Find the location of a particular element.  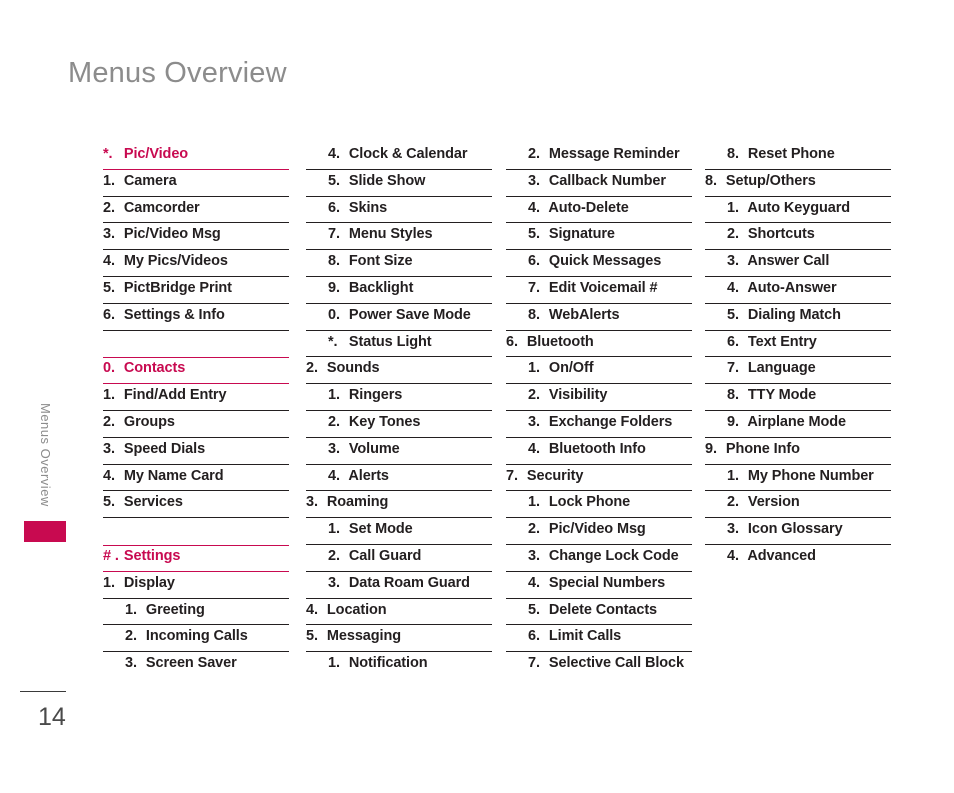

menu-item-row: 1. Greeting is located at coordinates (196, 612).